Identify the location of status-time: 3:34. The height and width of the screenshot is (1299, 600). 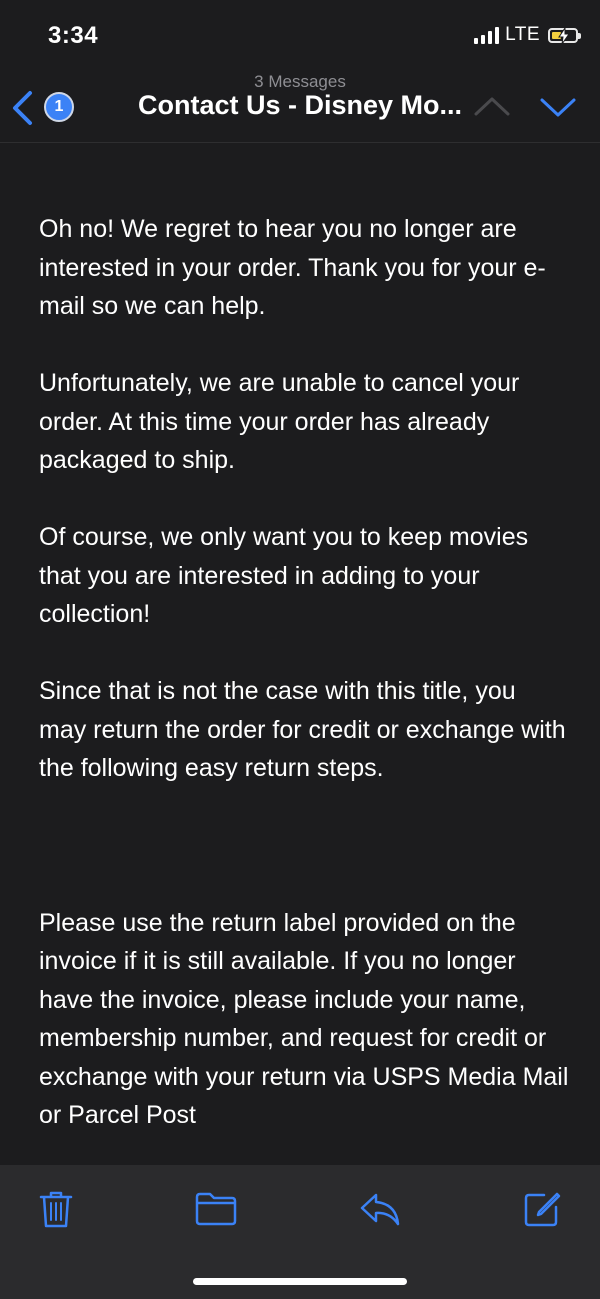
(73, 35).